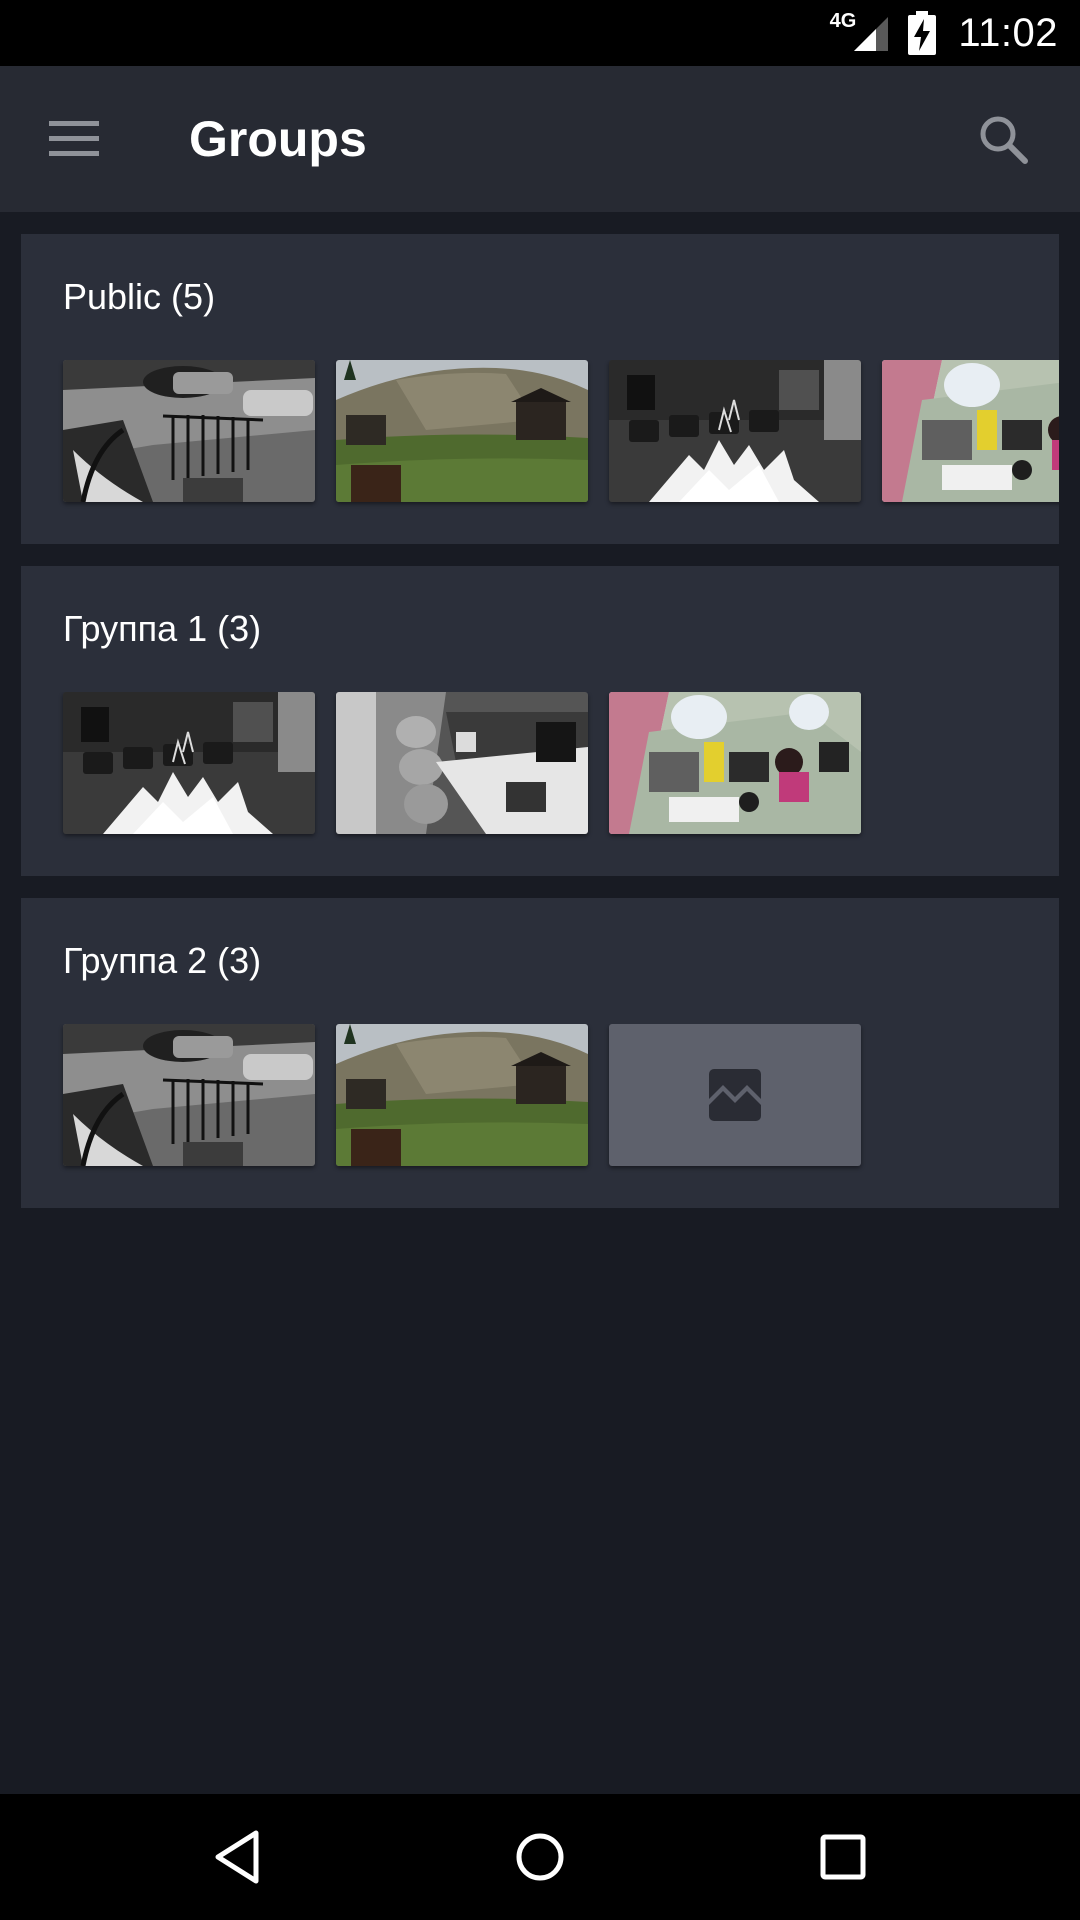 This screenshot has height=1920, width=1080. What do you see at coordinates (162, 960) in the screenshot?
I see `group-title: Группа 2 (3)` at bounding box center [162, 960].